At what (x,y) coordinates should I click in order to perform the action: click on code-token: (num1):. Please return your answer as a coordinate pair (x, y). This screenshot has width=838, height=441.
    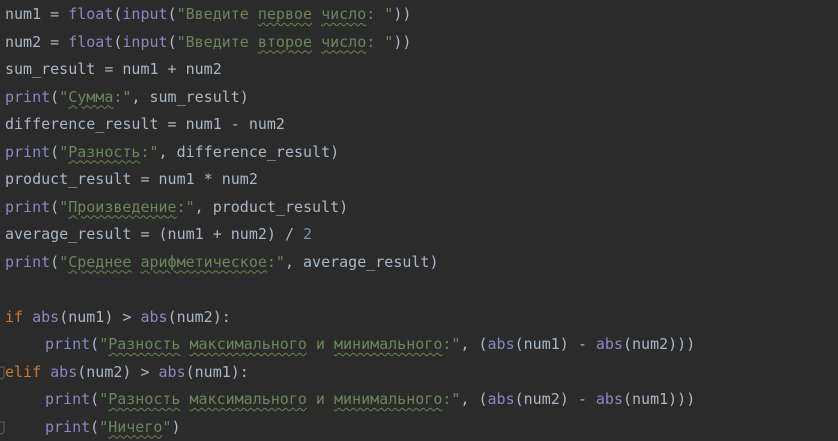
    Looking at the image, I should click on (217, 371).